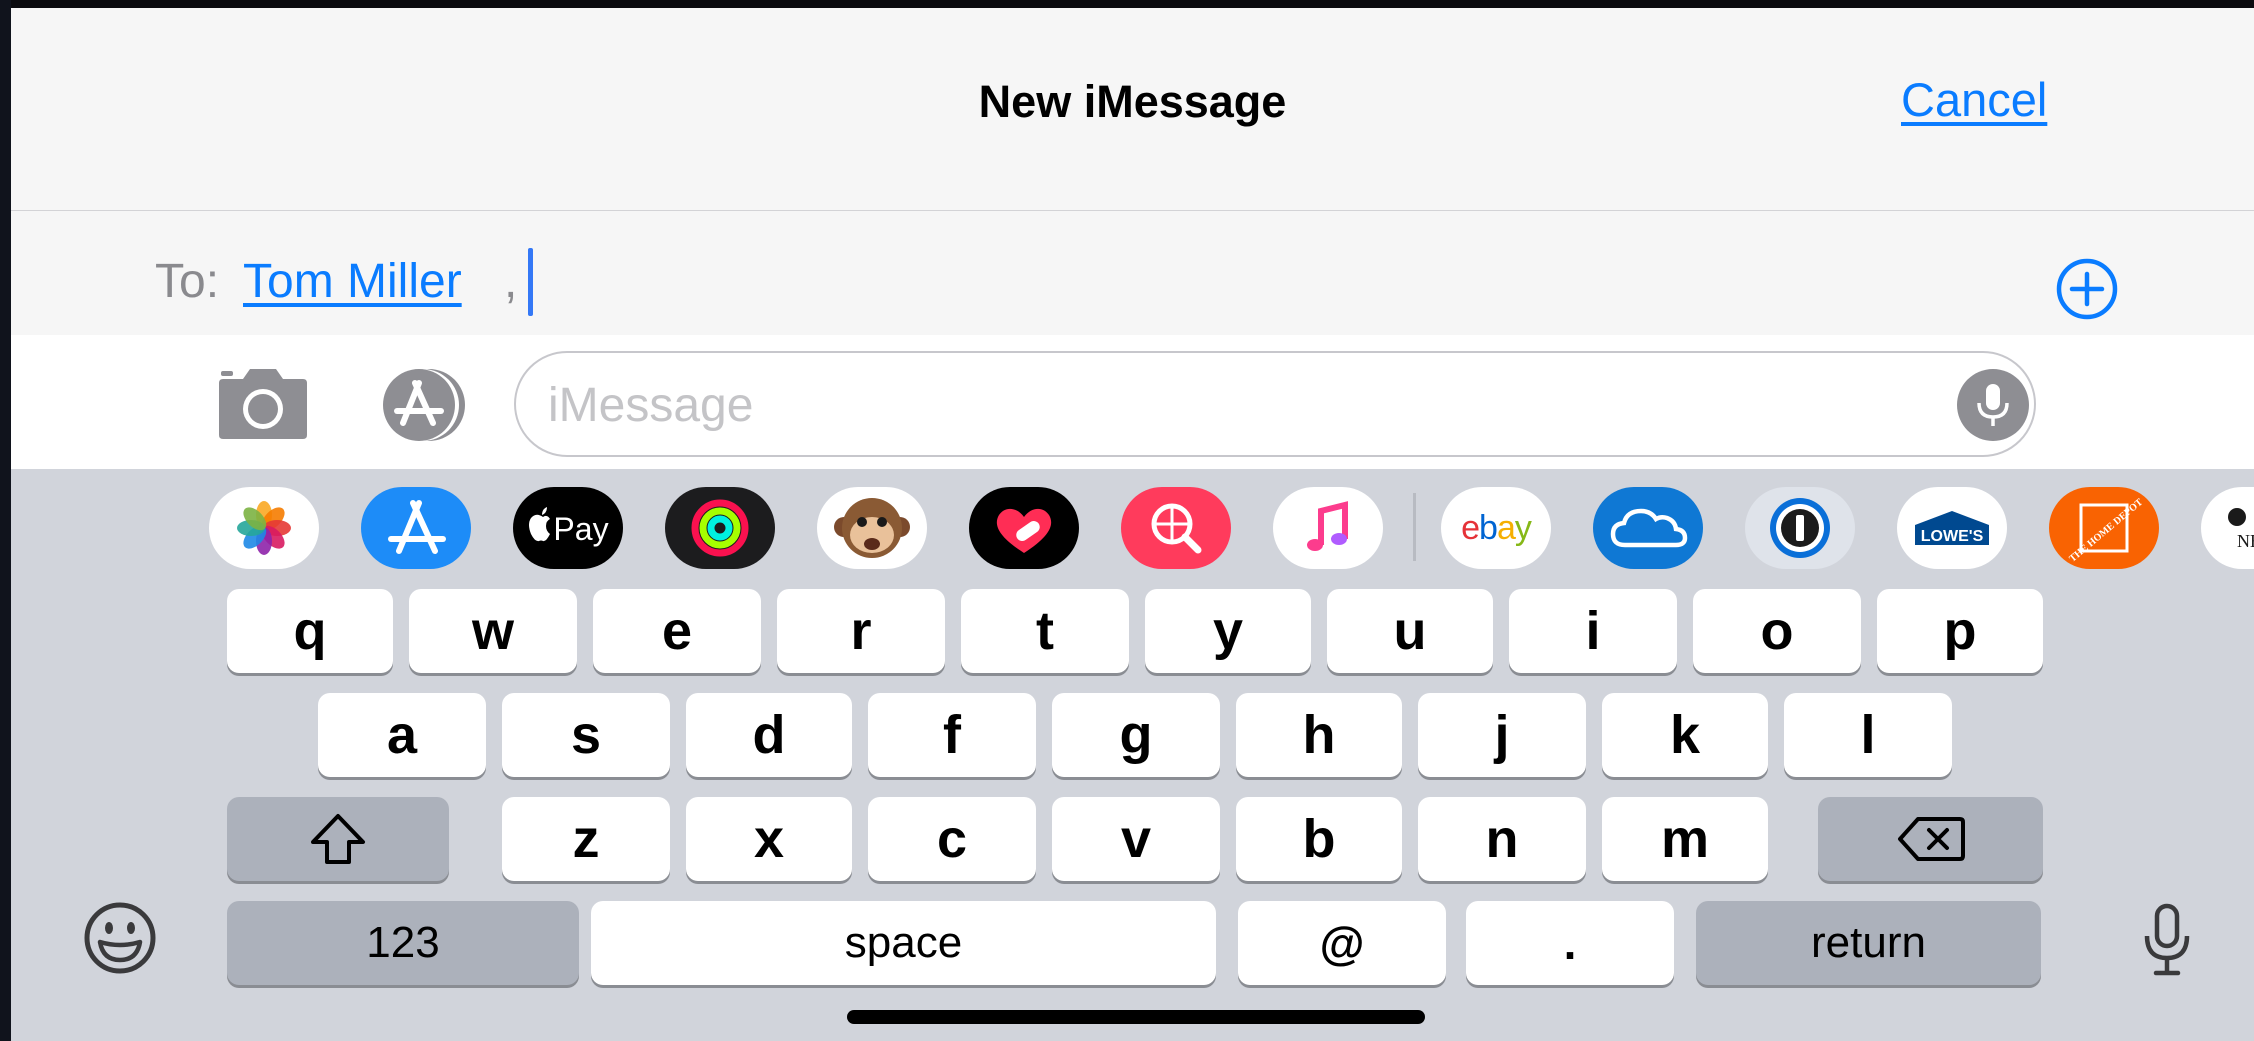 The image size is (2254, 1041). What do you see at coordinates (1319, 839) in the screenshot?
I see `key-b: b` at bounding box center [1319, 839].